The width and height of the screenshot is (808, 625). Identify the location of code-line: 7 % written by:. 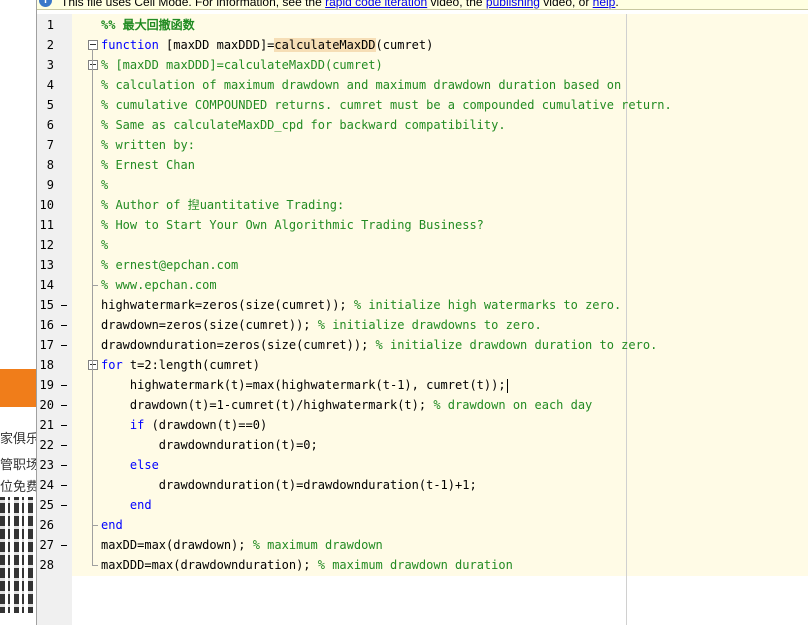
(422, 145).